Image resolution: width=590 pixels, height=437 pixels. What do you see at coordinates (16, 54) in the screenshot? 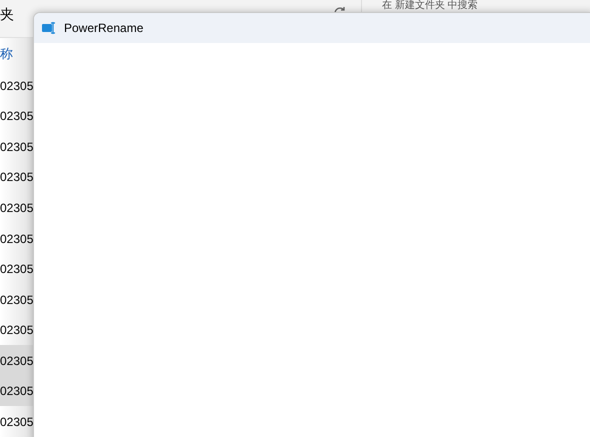
I see `column-header: 称` at bounding box center [16, 54].